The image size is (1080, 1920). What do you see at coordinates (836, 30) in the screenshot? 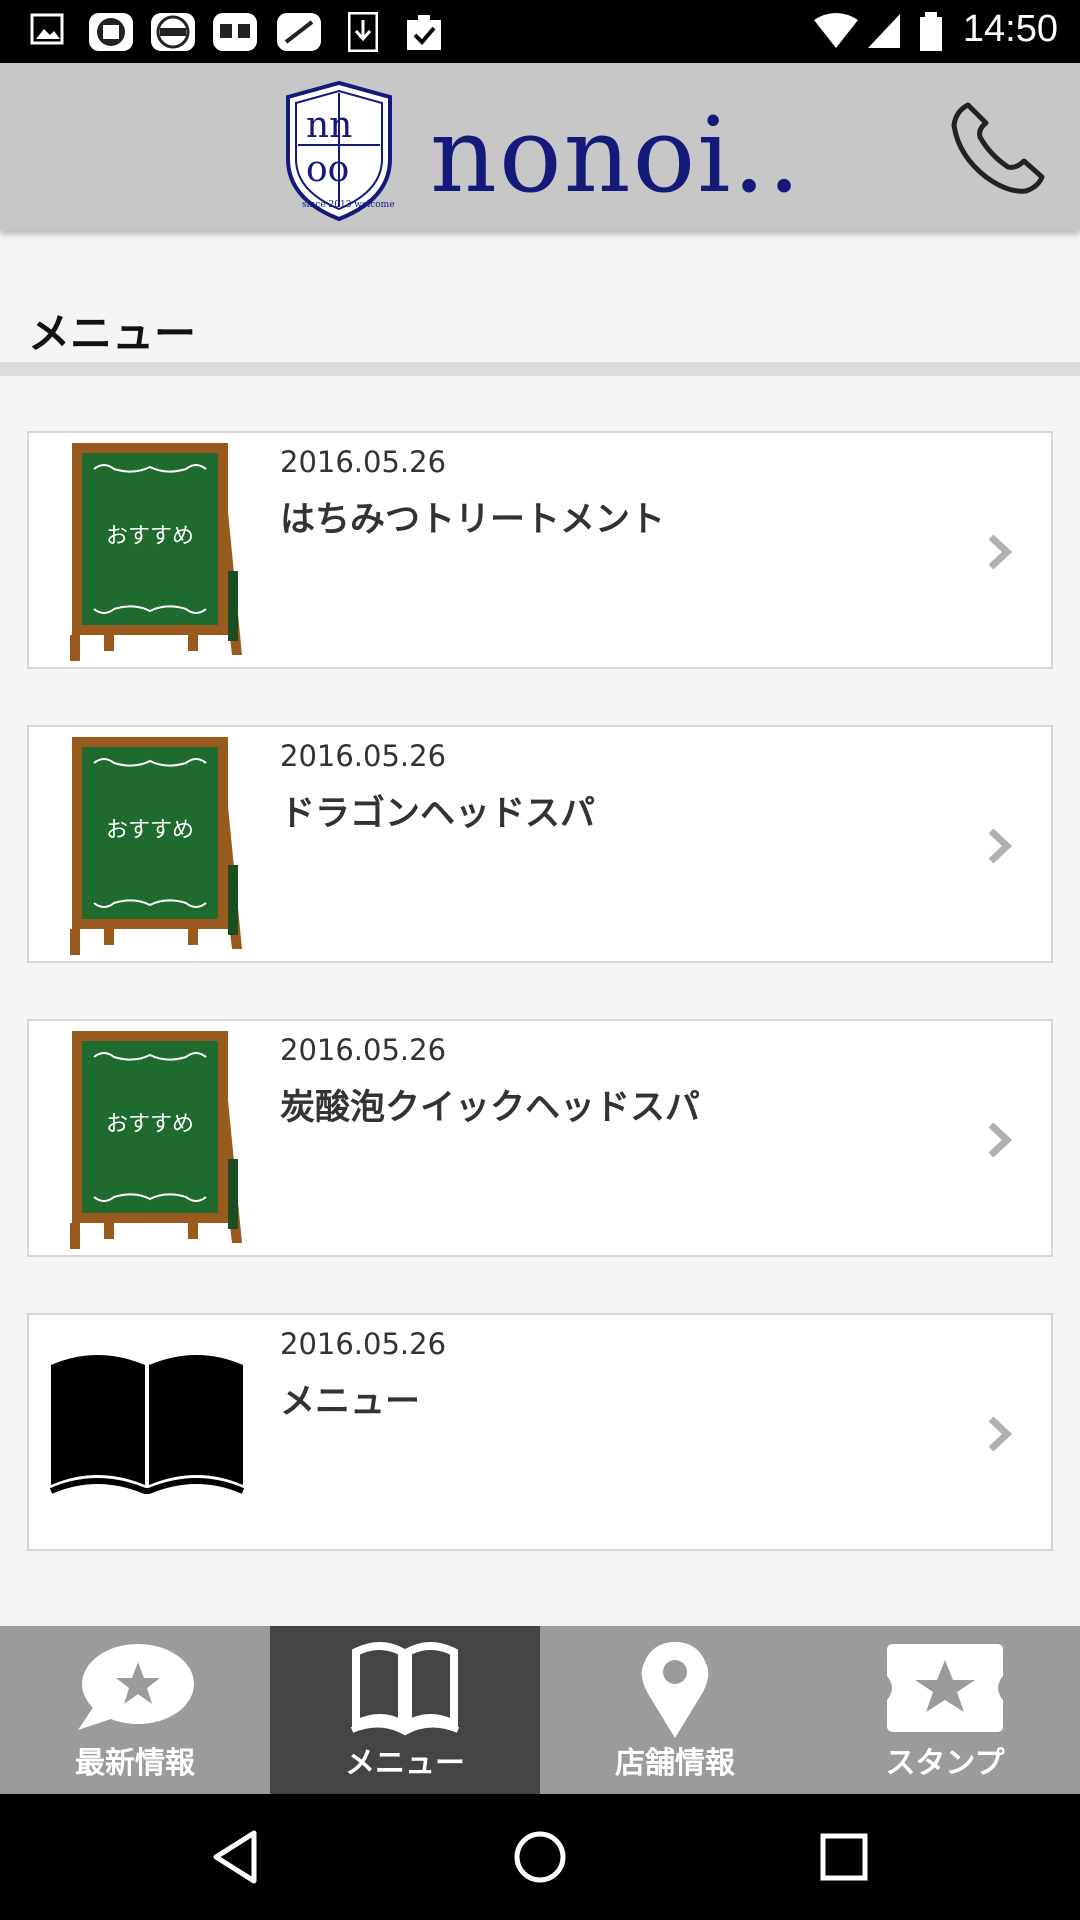
I see `wifi-icon` at bounding box center [836, 30].